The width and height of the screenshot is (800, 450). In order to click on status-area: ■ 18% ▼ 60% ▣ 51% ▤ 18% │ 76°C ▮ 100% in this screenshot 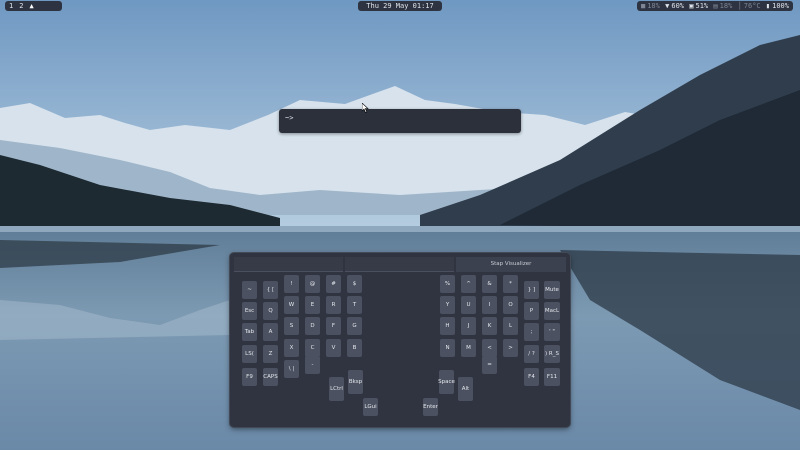, I will do `click(715, 6)`.